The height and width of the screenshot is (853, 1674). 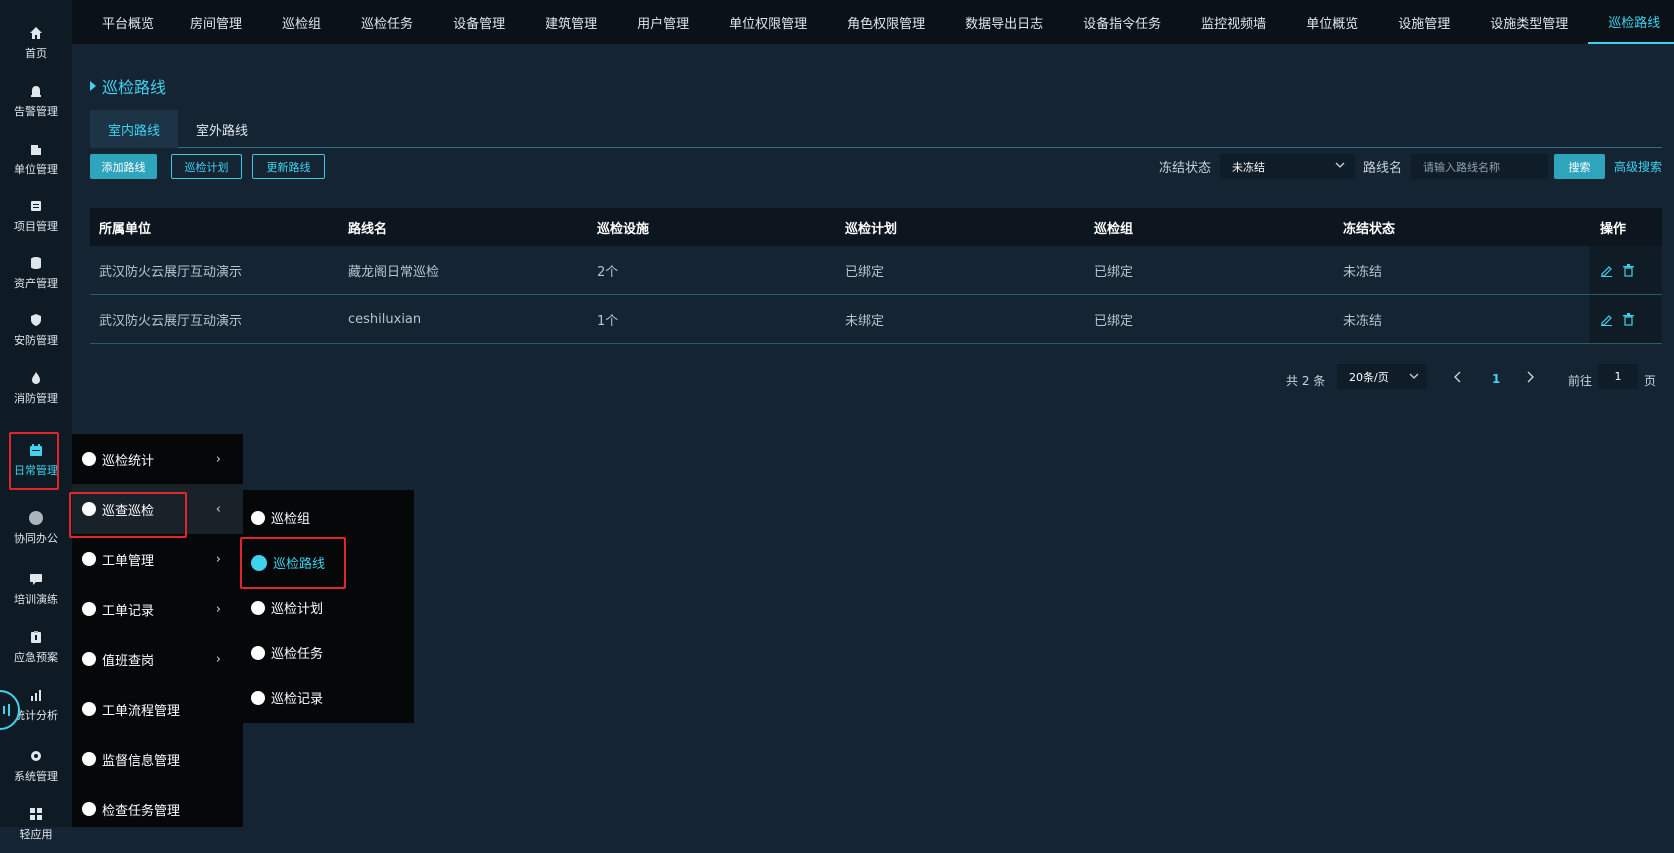 I want to click on header-unit: 所属单位, so click(x=125, y=229).